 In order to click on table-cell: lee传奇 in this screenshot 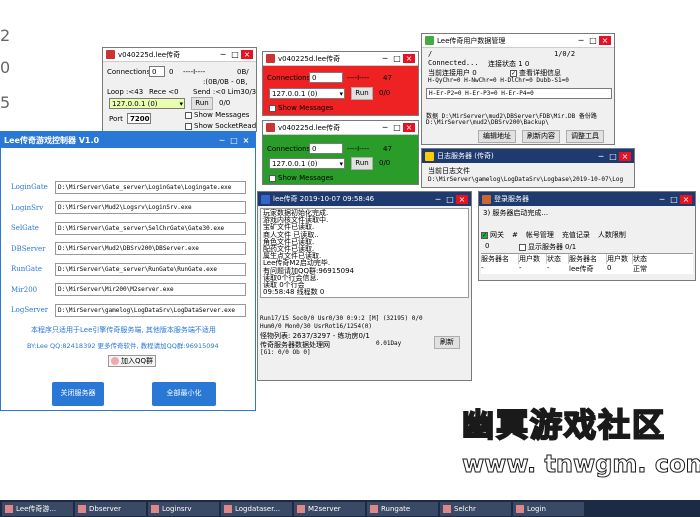, I will do `click(588, 269)`.